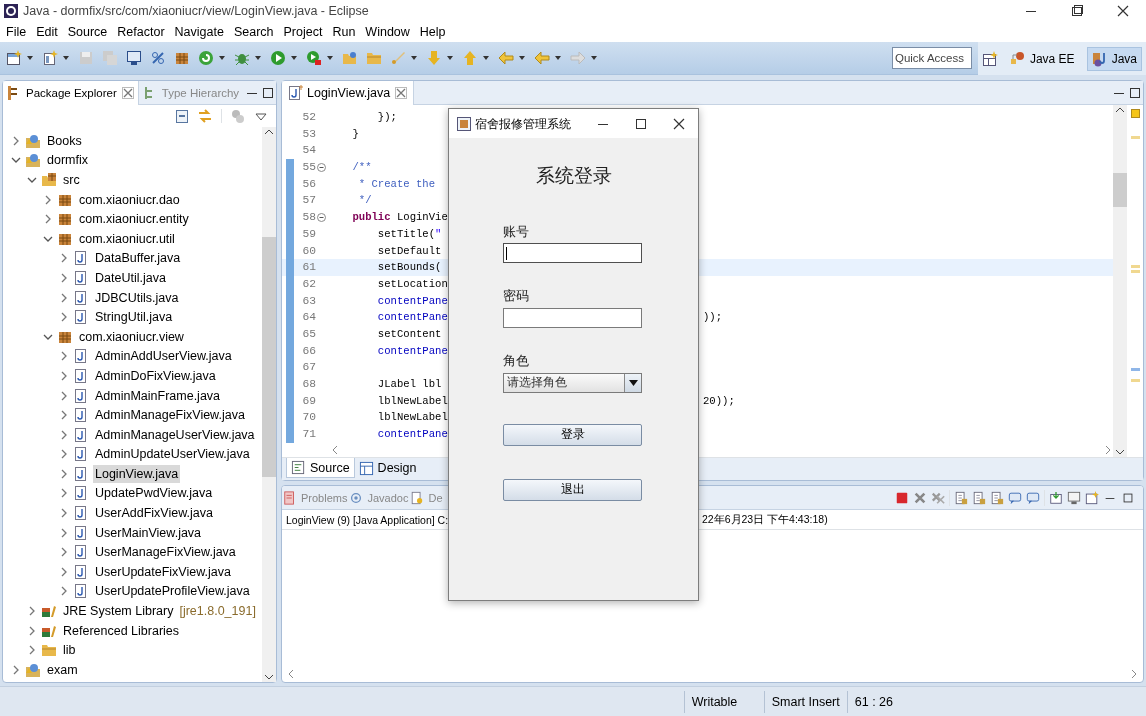 The height and width of the screenshot is (716, 1146). Describe the element at coordinates (129, 199) in the screenshot. I see `tree-item: com.xiaoniucr.dao` at that location.